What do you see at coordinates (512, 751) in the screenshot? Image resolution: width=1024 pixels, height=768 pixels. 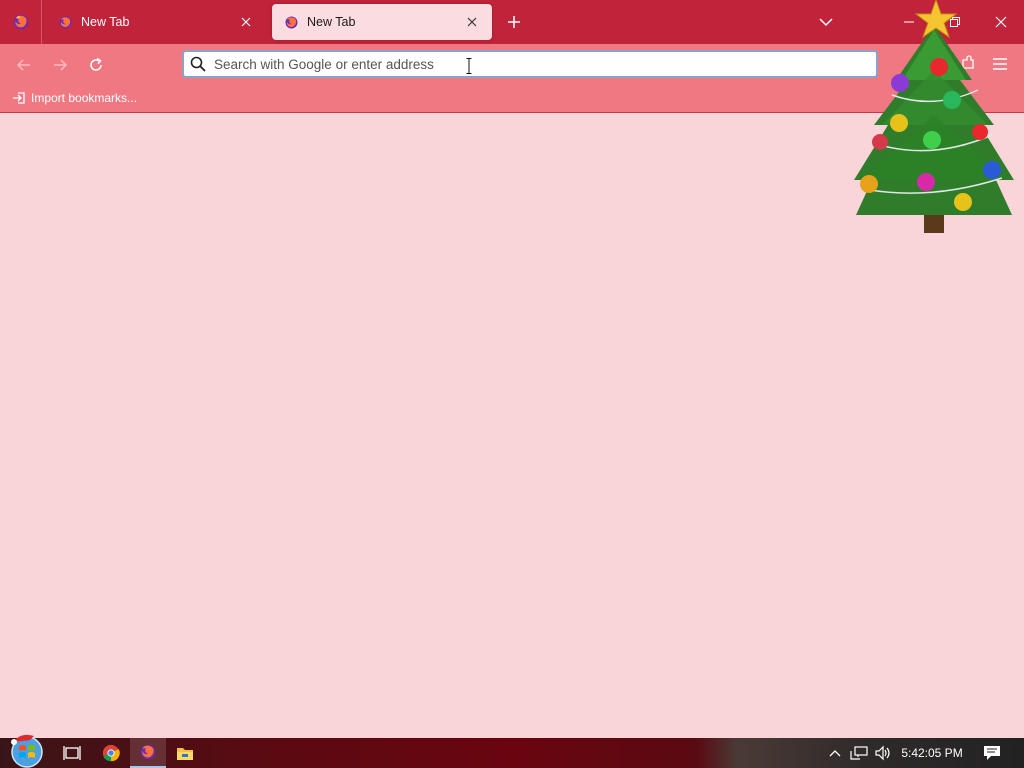 I see `taskbar: 5:42:05 PM` at bounding box center [512, 751].